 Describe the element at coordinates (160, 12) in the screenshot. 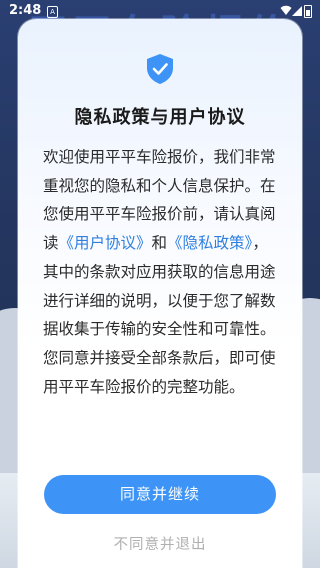

I see `status-bar: 2:48 A` at that location.